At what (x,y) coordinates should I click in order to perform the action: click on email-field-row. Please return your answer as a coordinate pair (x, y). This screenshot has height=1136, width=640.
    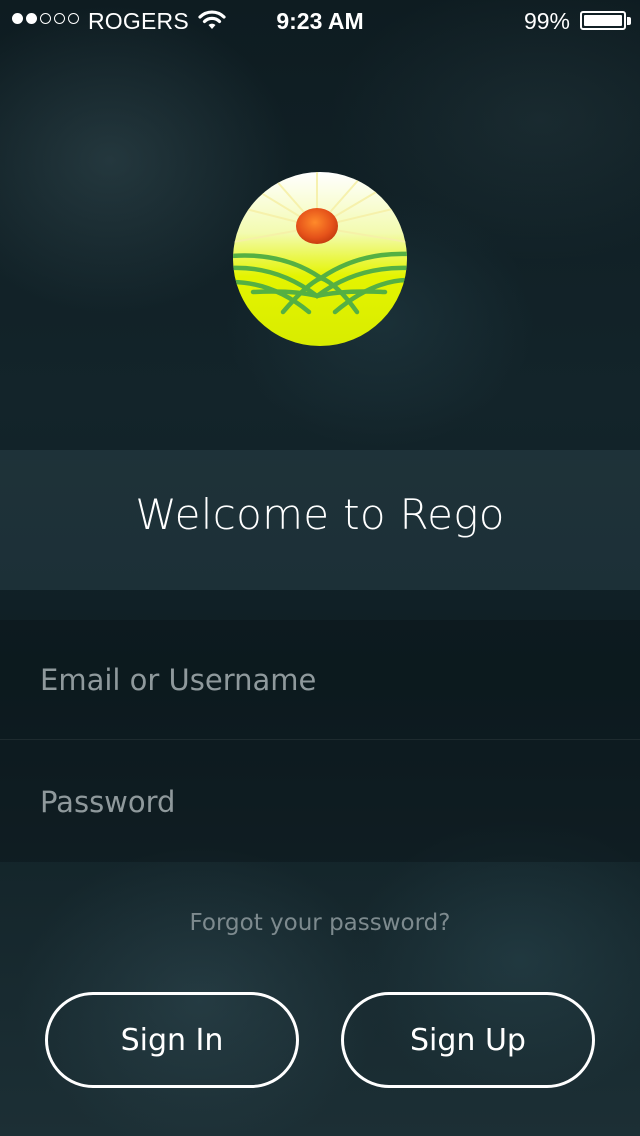
    Looking at the image, I should click on (320, 680).